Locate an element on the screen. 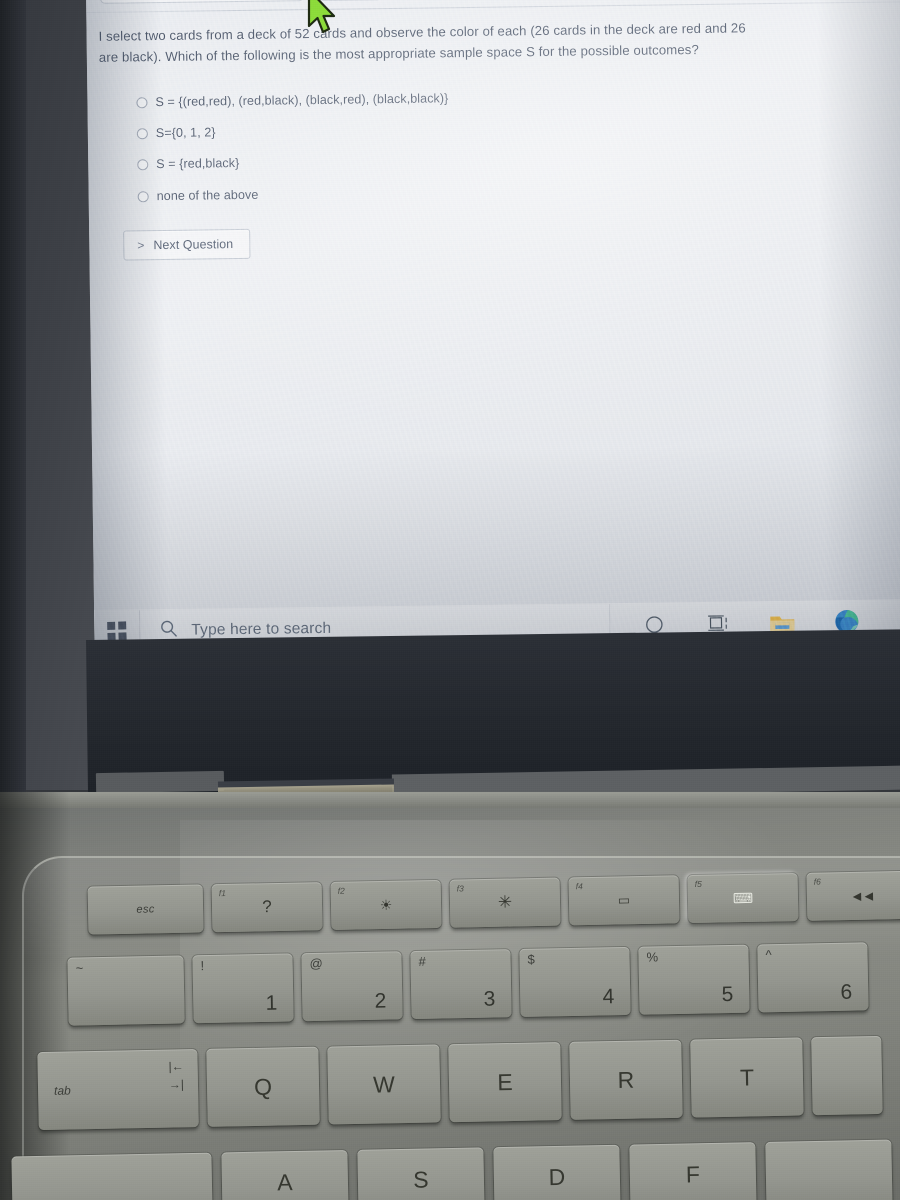 This screenshot has height=1200, width=900. next-question-button: > Next Question is located at coordinates (187, 245).